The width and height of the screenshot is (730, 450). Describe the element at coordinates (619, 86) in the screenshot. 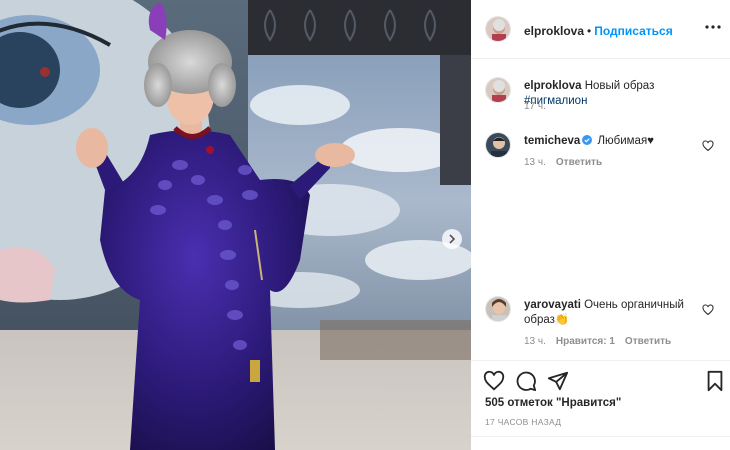

I see `caption-body: Новый образ` at that location.